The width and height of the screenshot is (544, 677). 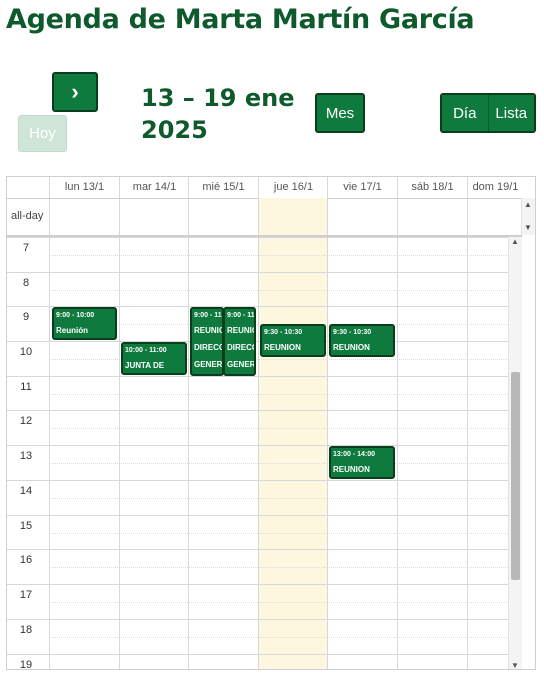 What do you see at coordinates (27, 216) in the screenshot?
I see `allday-label: all-day` at bounding box center [27, 216].